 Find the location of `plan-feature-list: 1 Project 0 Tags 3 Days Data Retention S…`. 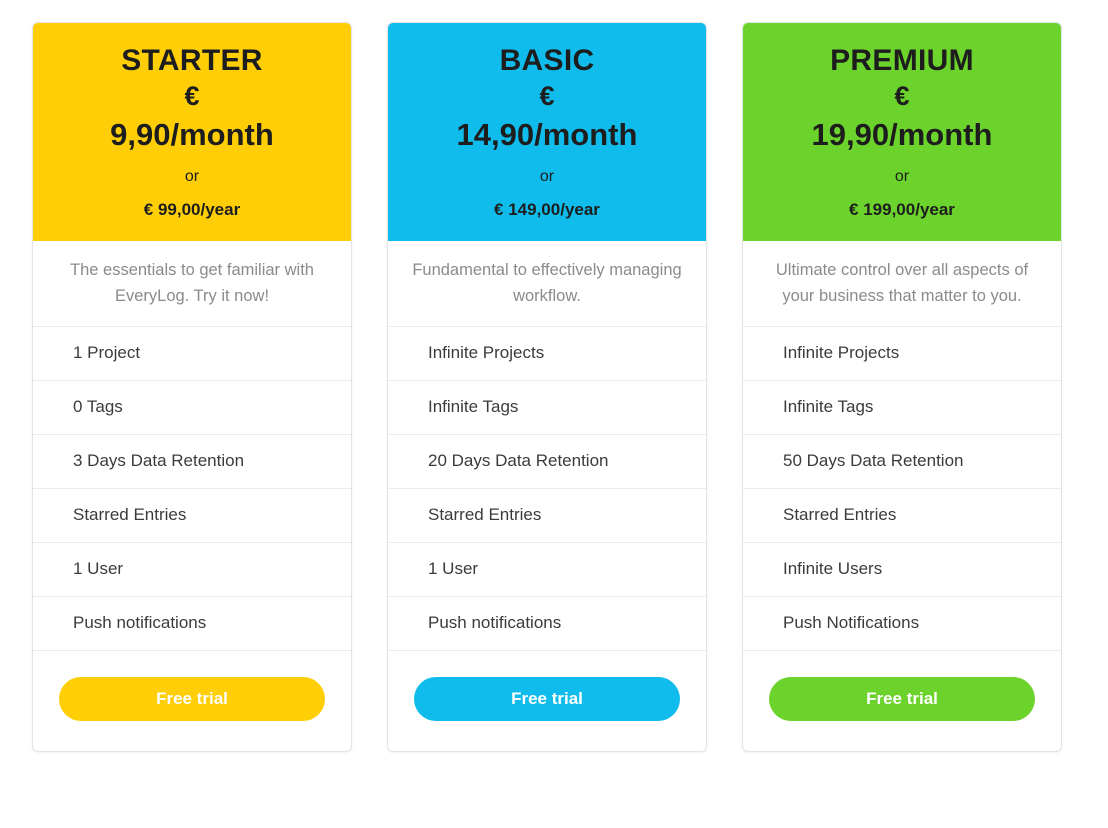

plan-feature-list: 1 Project 0 Tags 3 Days Data Retention S… is located at coordinates (192, 489).